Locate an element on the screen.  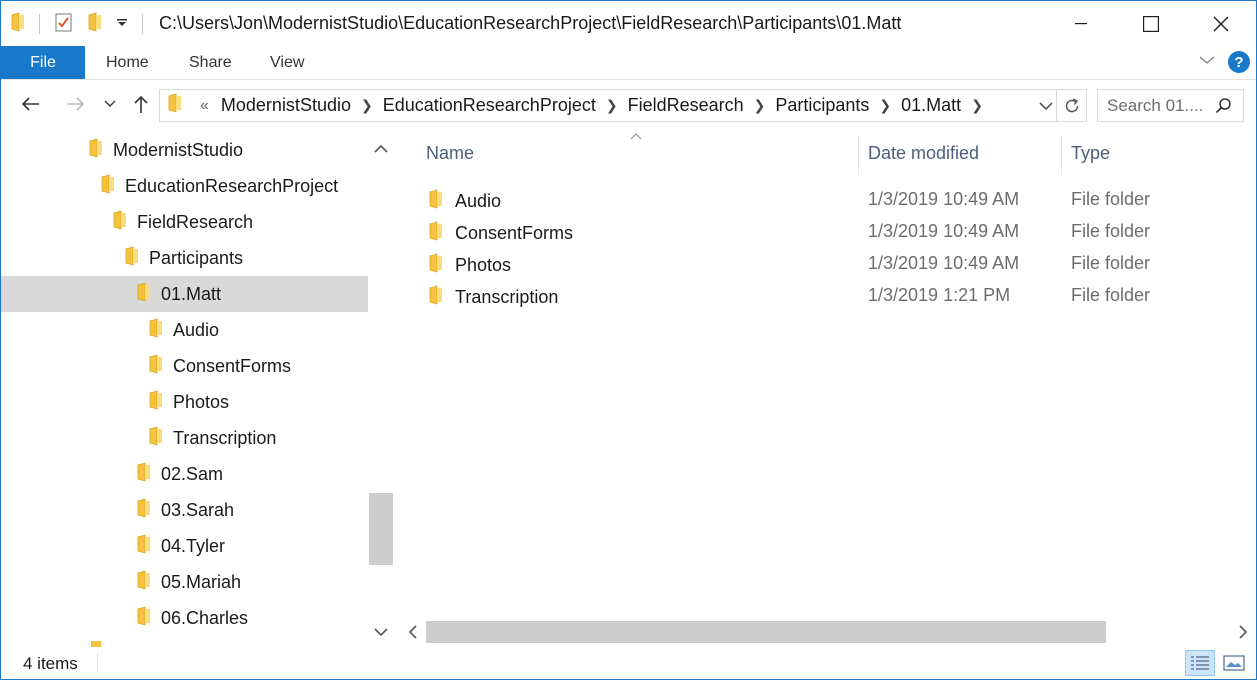
tree-item-label: 01.Matt is located at coordinates (191, 293).